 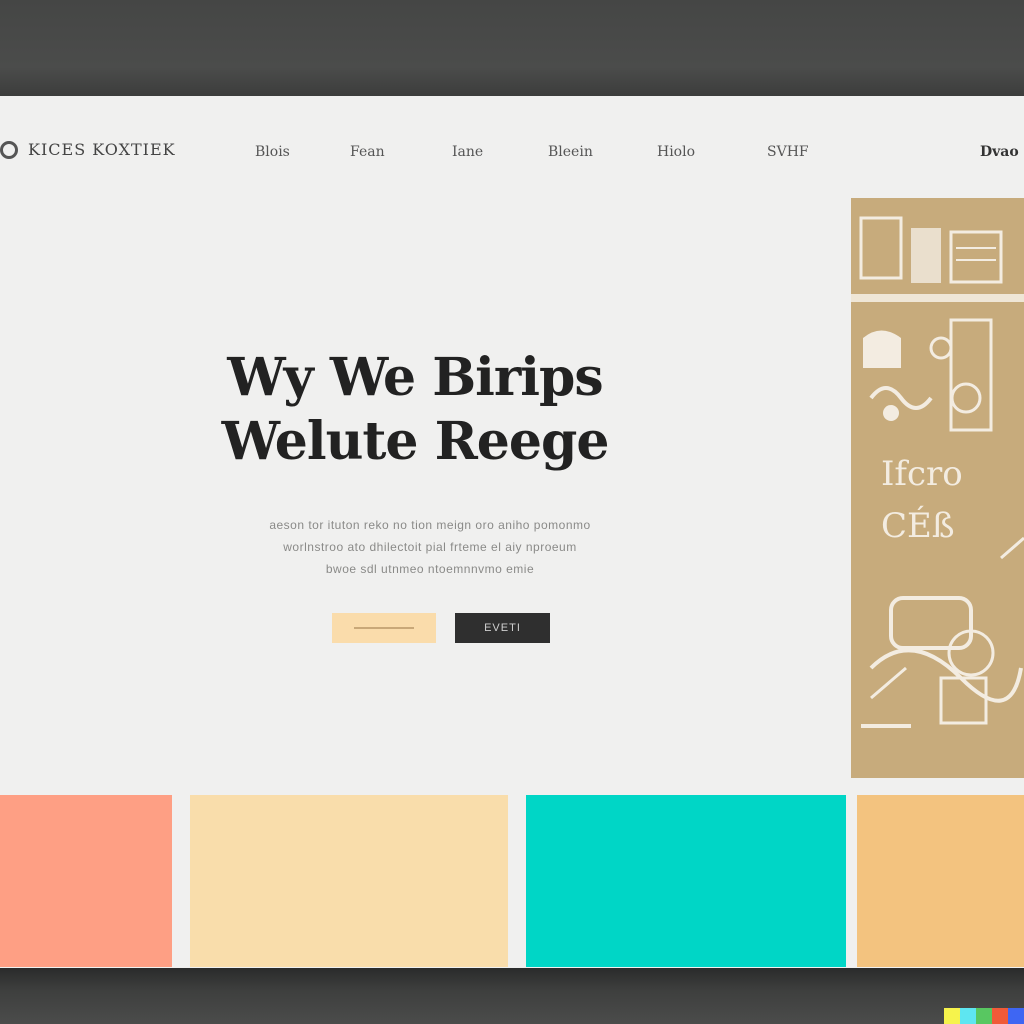 I want to click on illustration-text-2: CÉß, so click(x=918, y=526).